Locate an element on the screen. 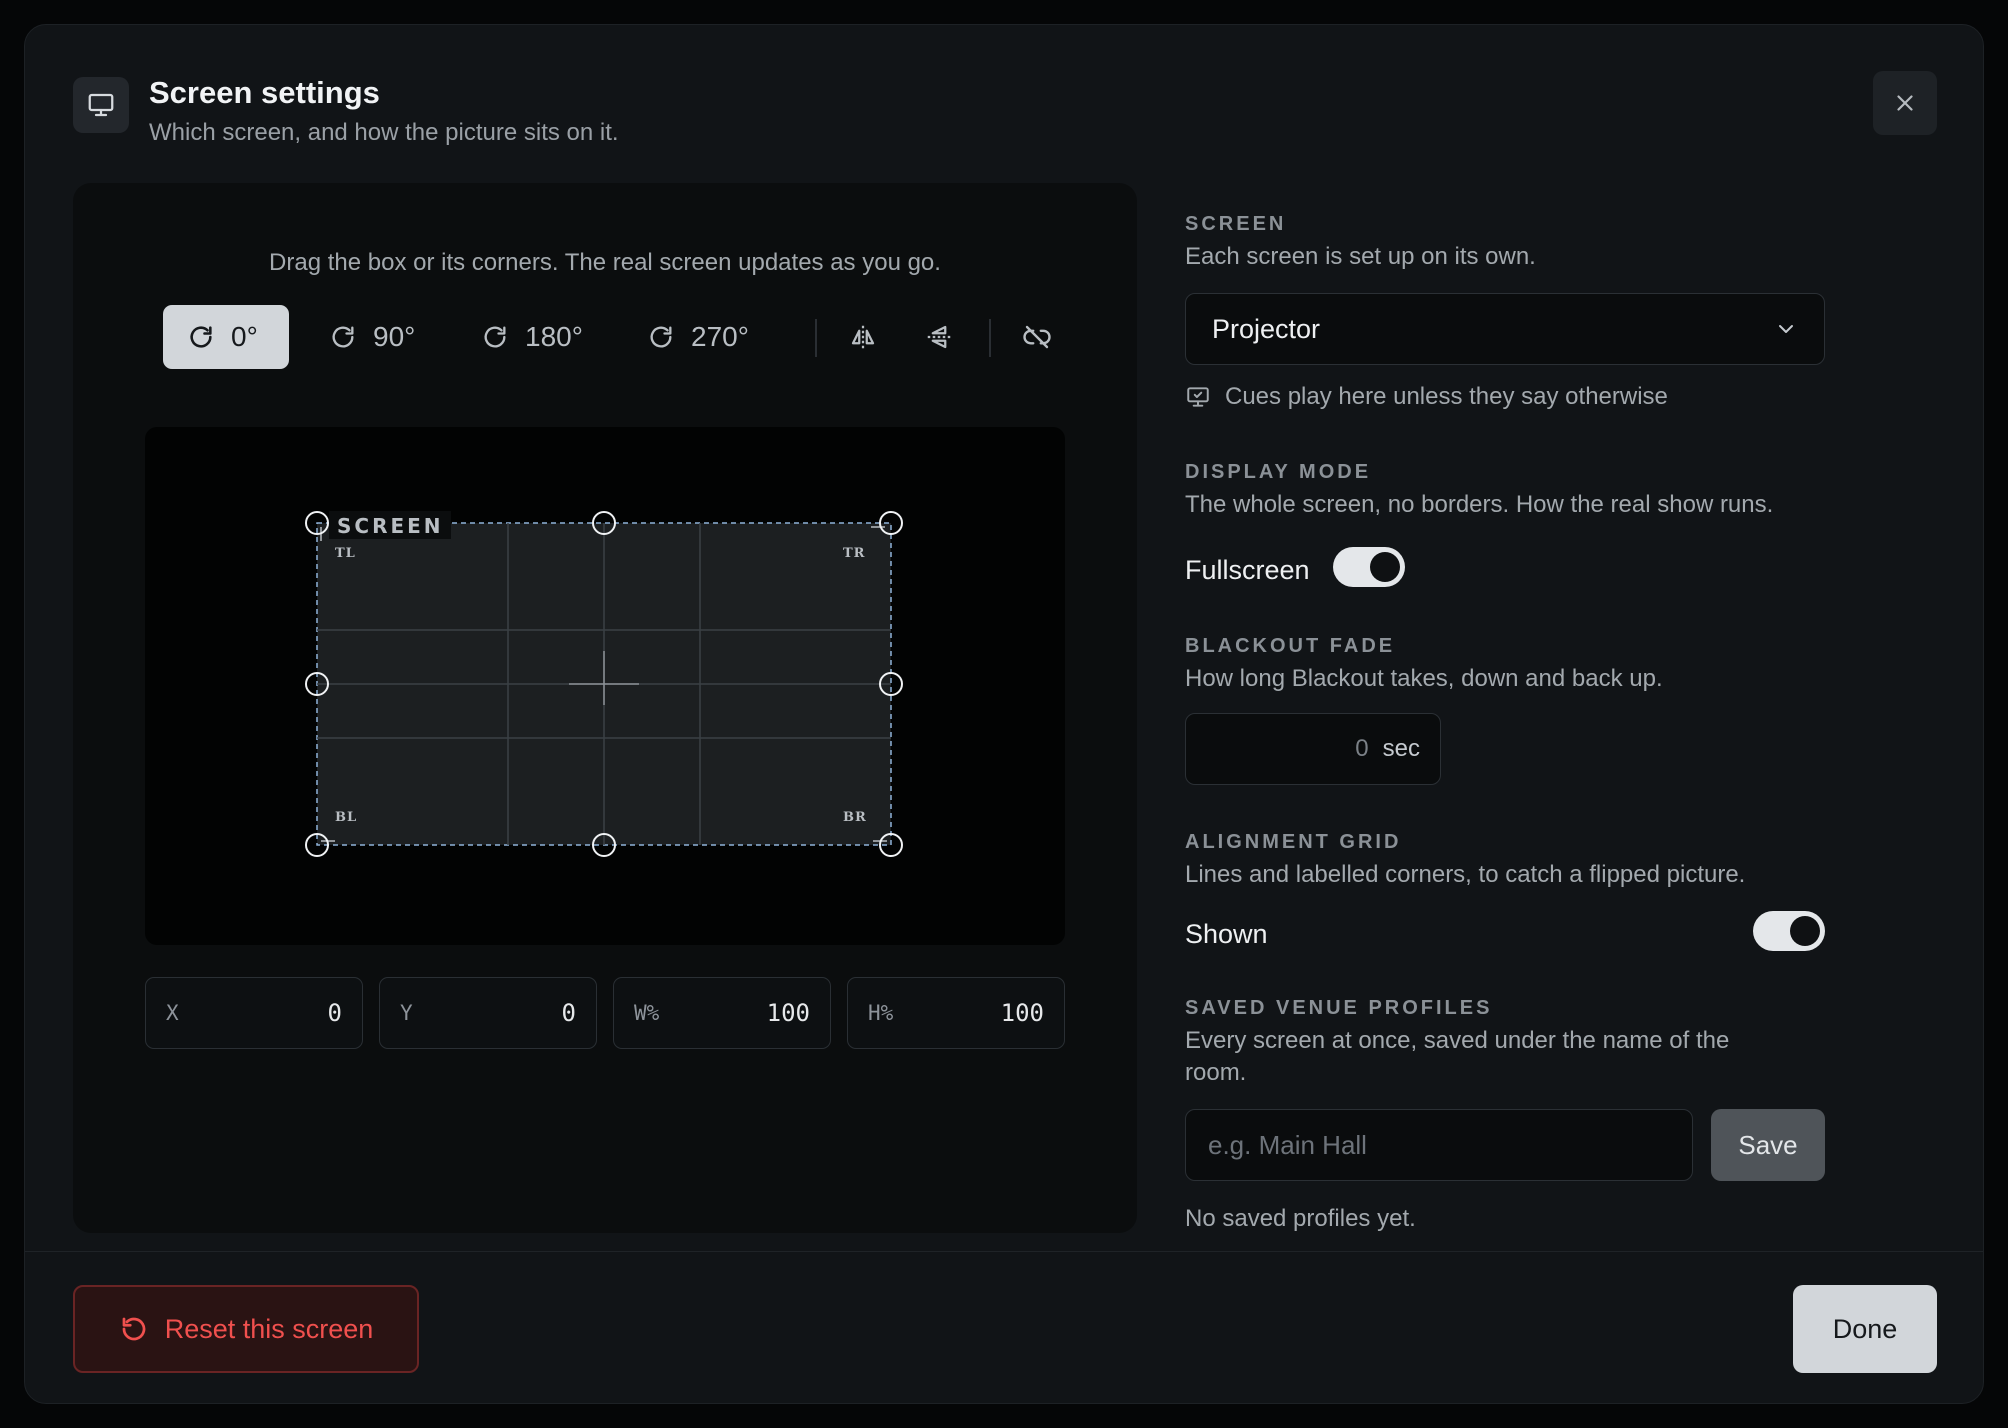  height-label: H% is located at coordinates (881, 1013).